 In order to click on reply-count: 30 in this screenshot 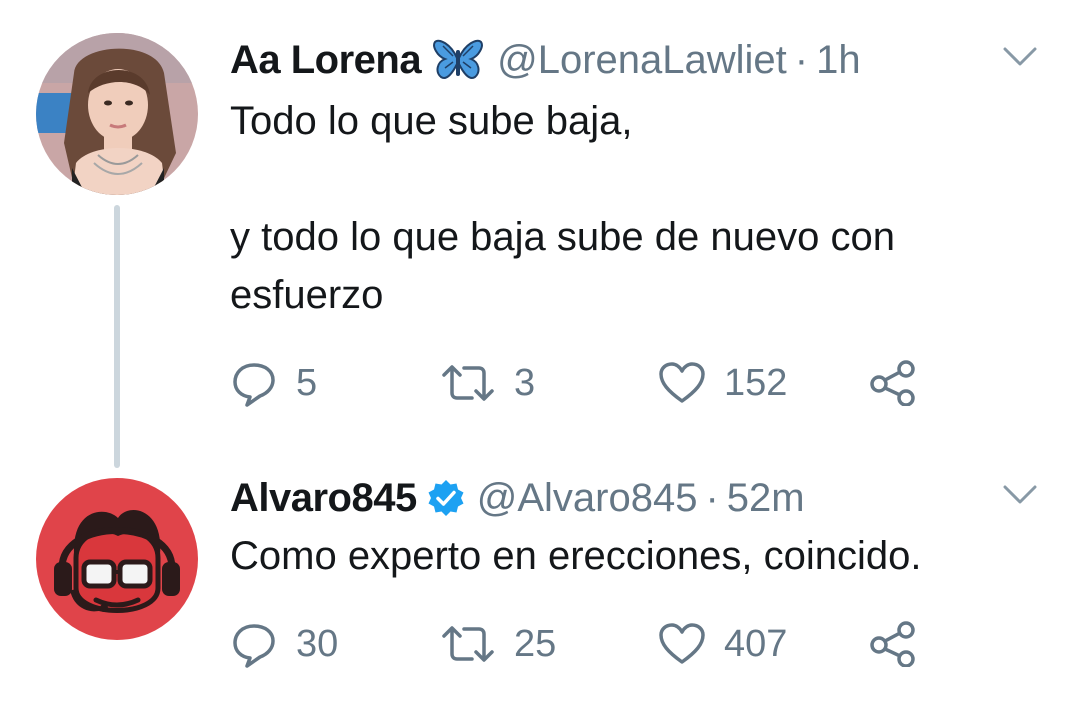, I will do `click(317, 643)`.